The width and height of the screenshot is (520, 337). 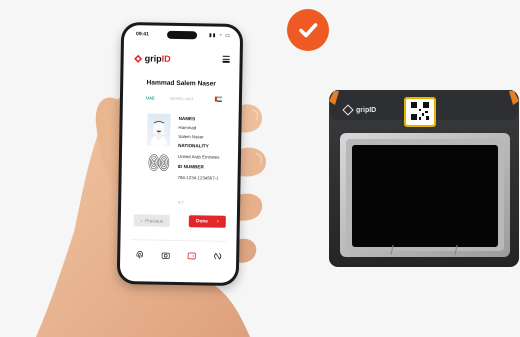 I want to click on camera-icon, so click(x=165, y=255).